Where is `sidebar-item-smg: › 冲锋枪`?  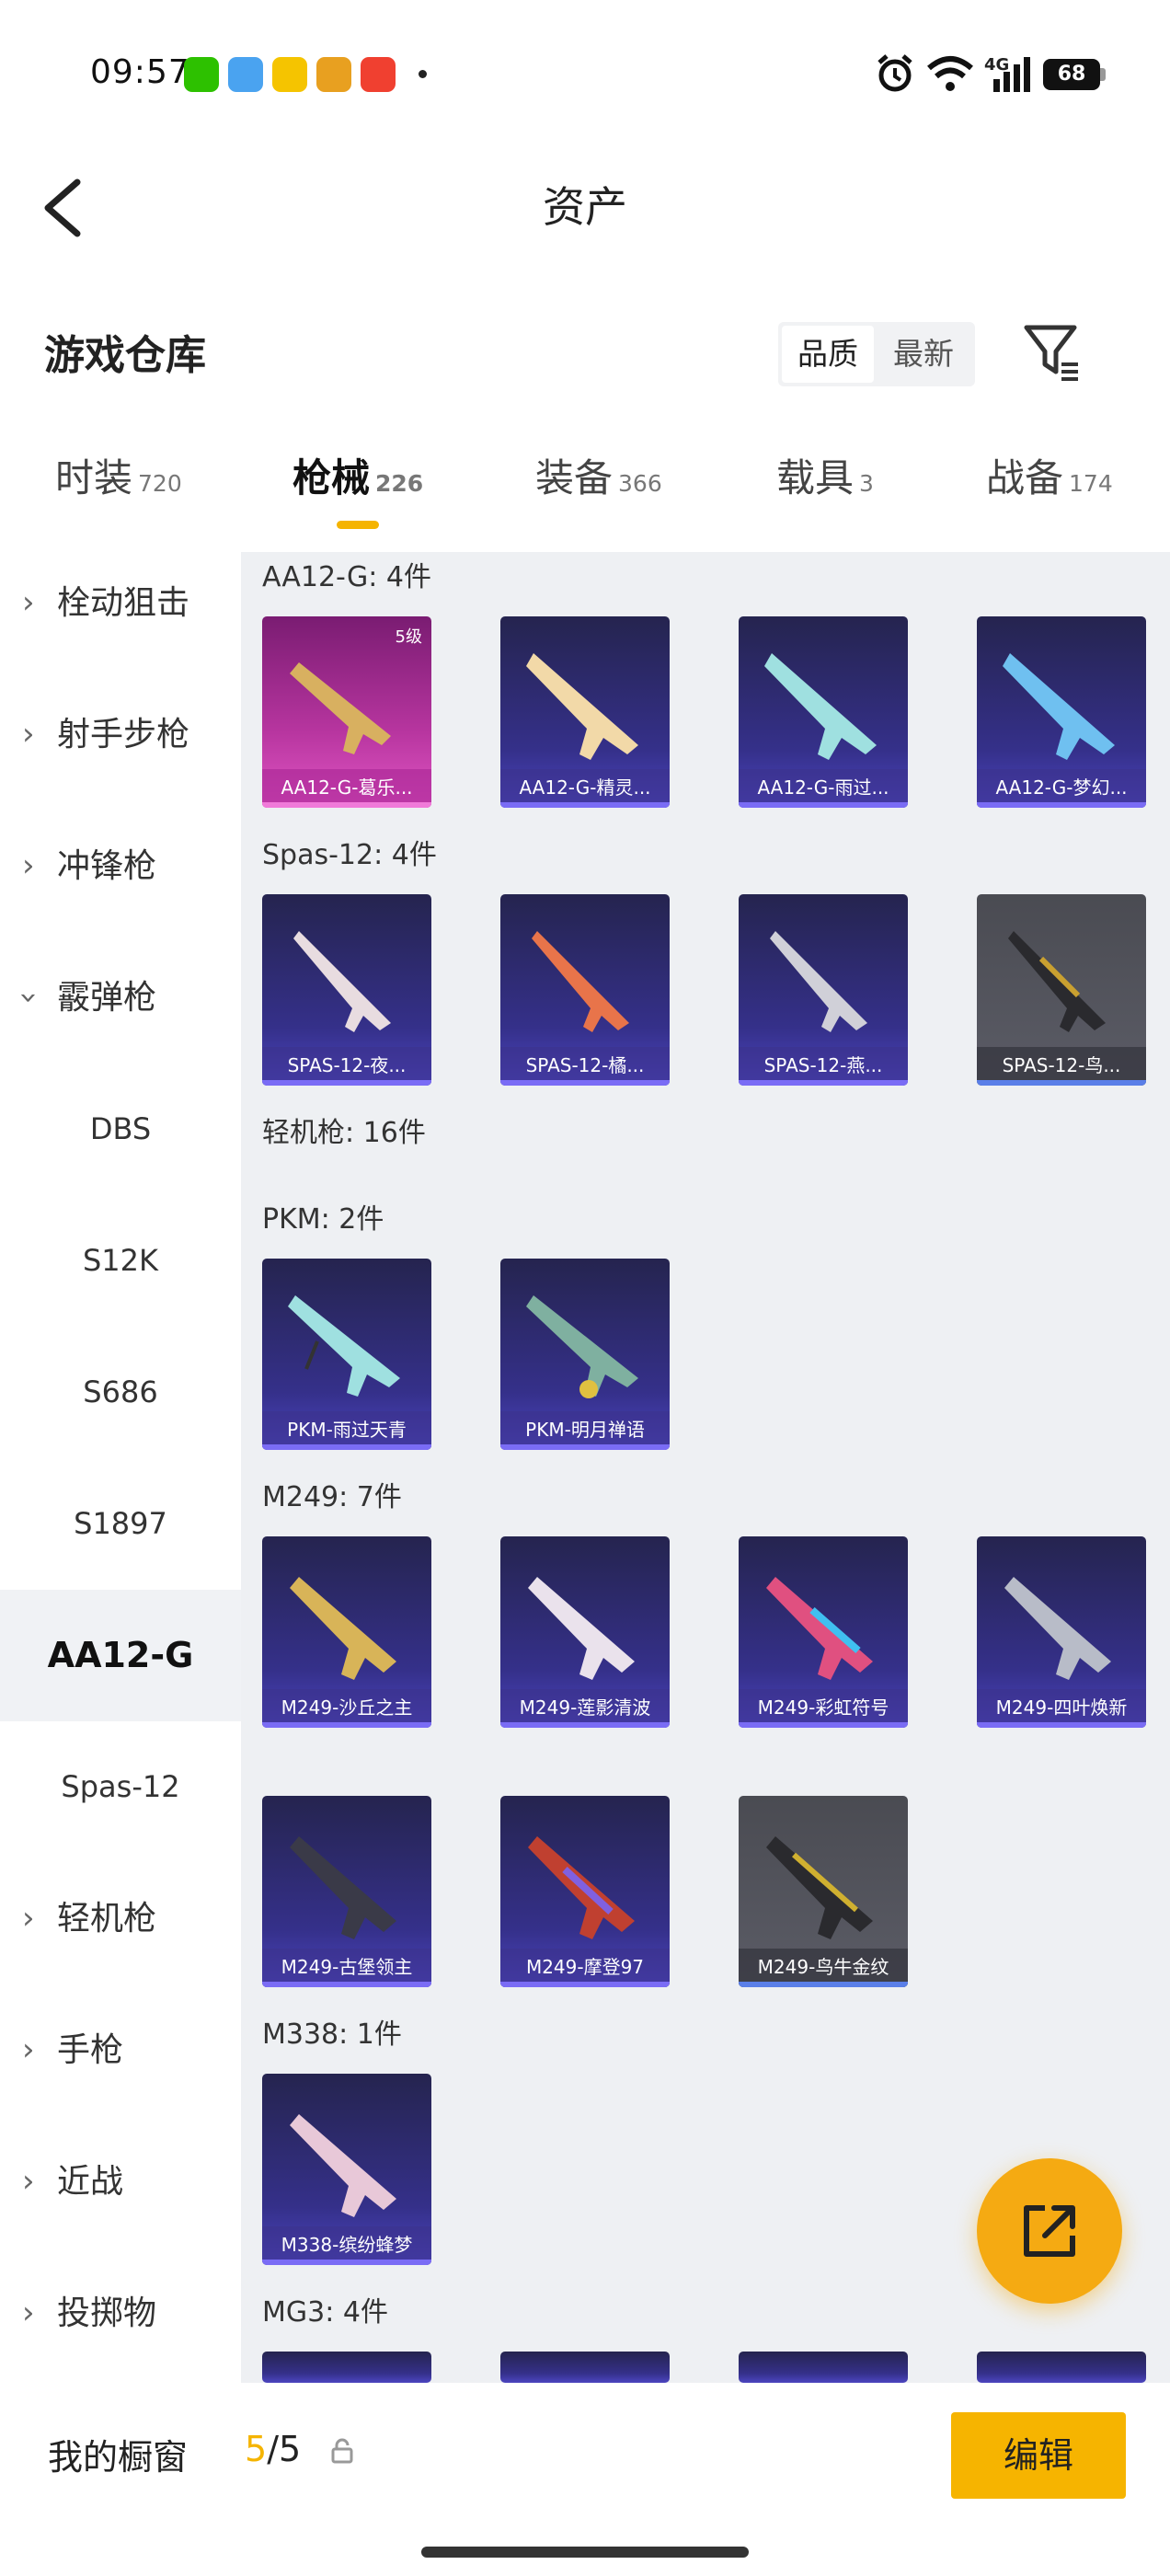
sidebar-item-smg: › 冲锋枪 is located at coordinates (120, 866).